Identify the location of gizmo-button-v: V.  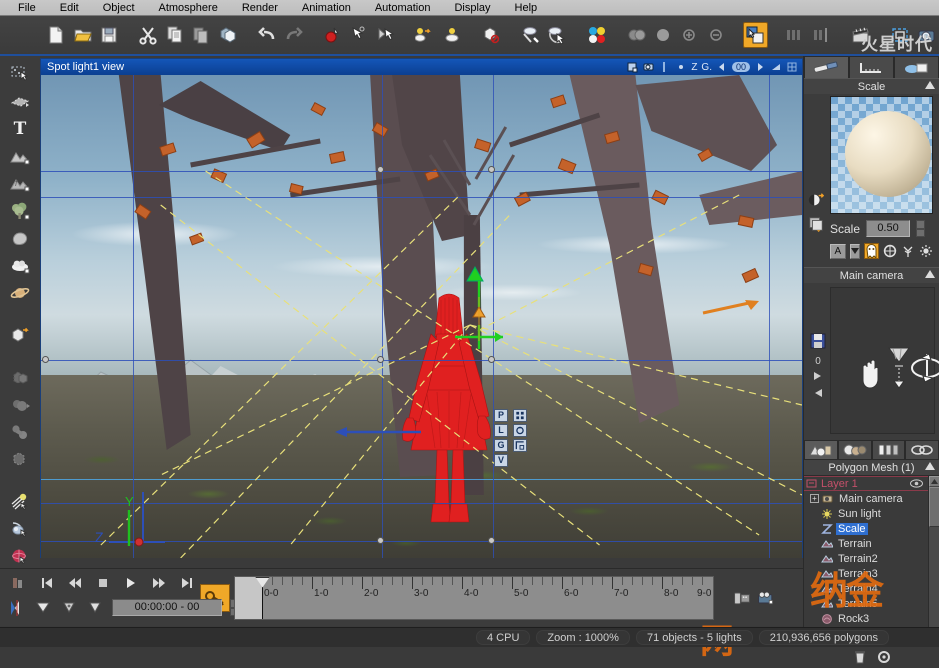
(501, 460).